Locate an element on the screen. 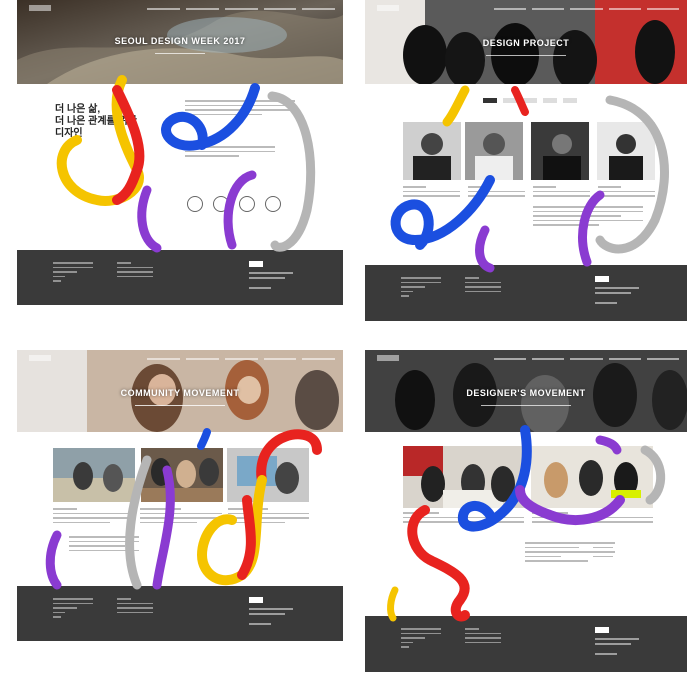  intro-heading-line-2: 더 나은 관계를 위한 is located at coordinates (96, 121).